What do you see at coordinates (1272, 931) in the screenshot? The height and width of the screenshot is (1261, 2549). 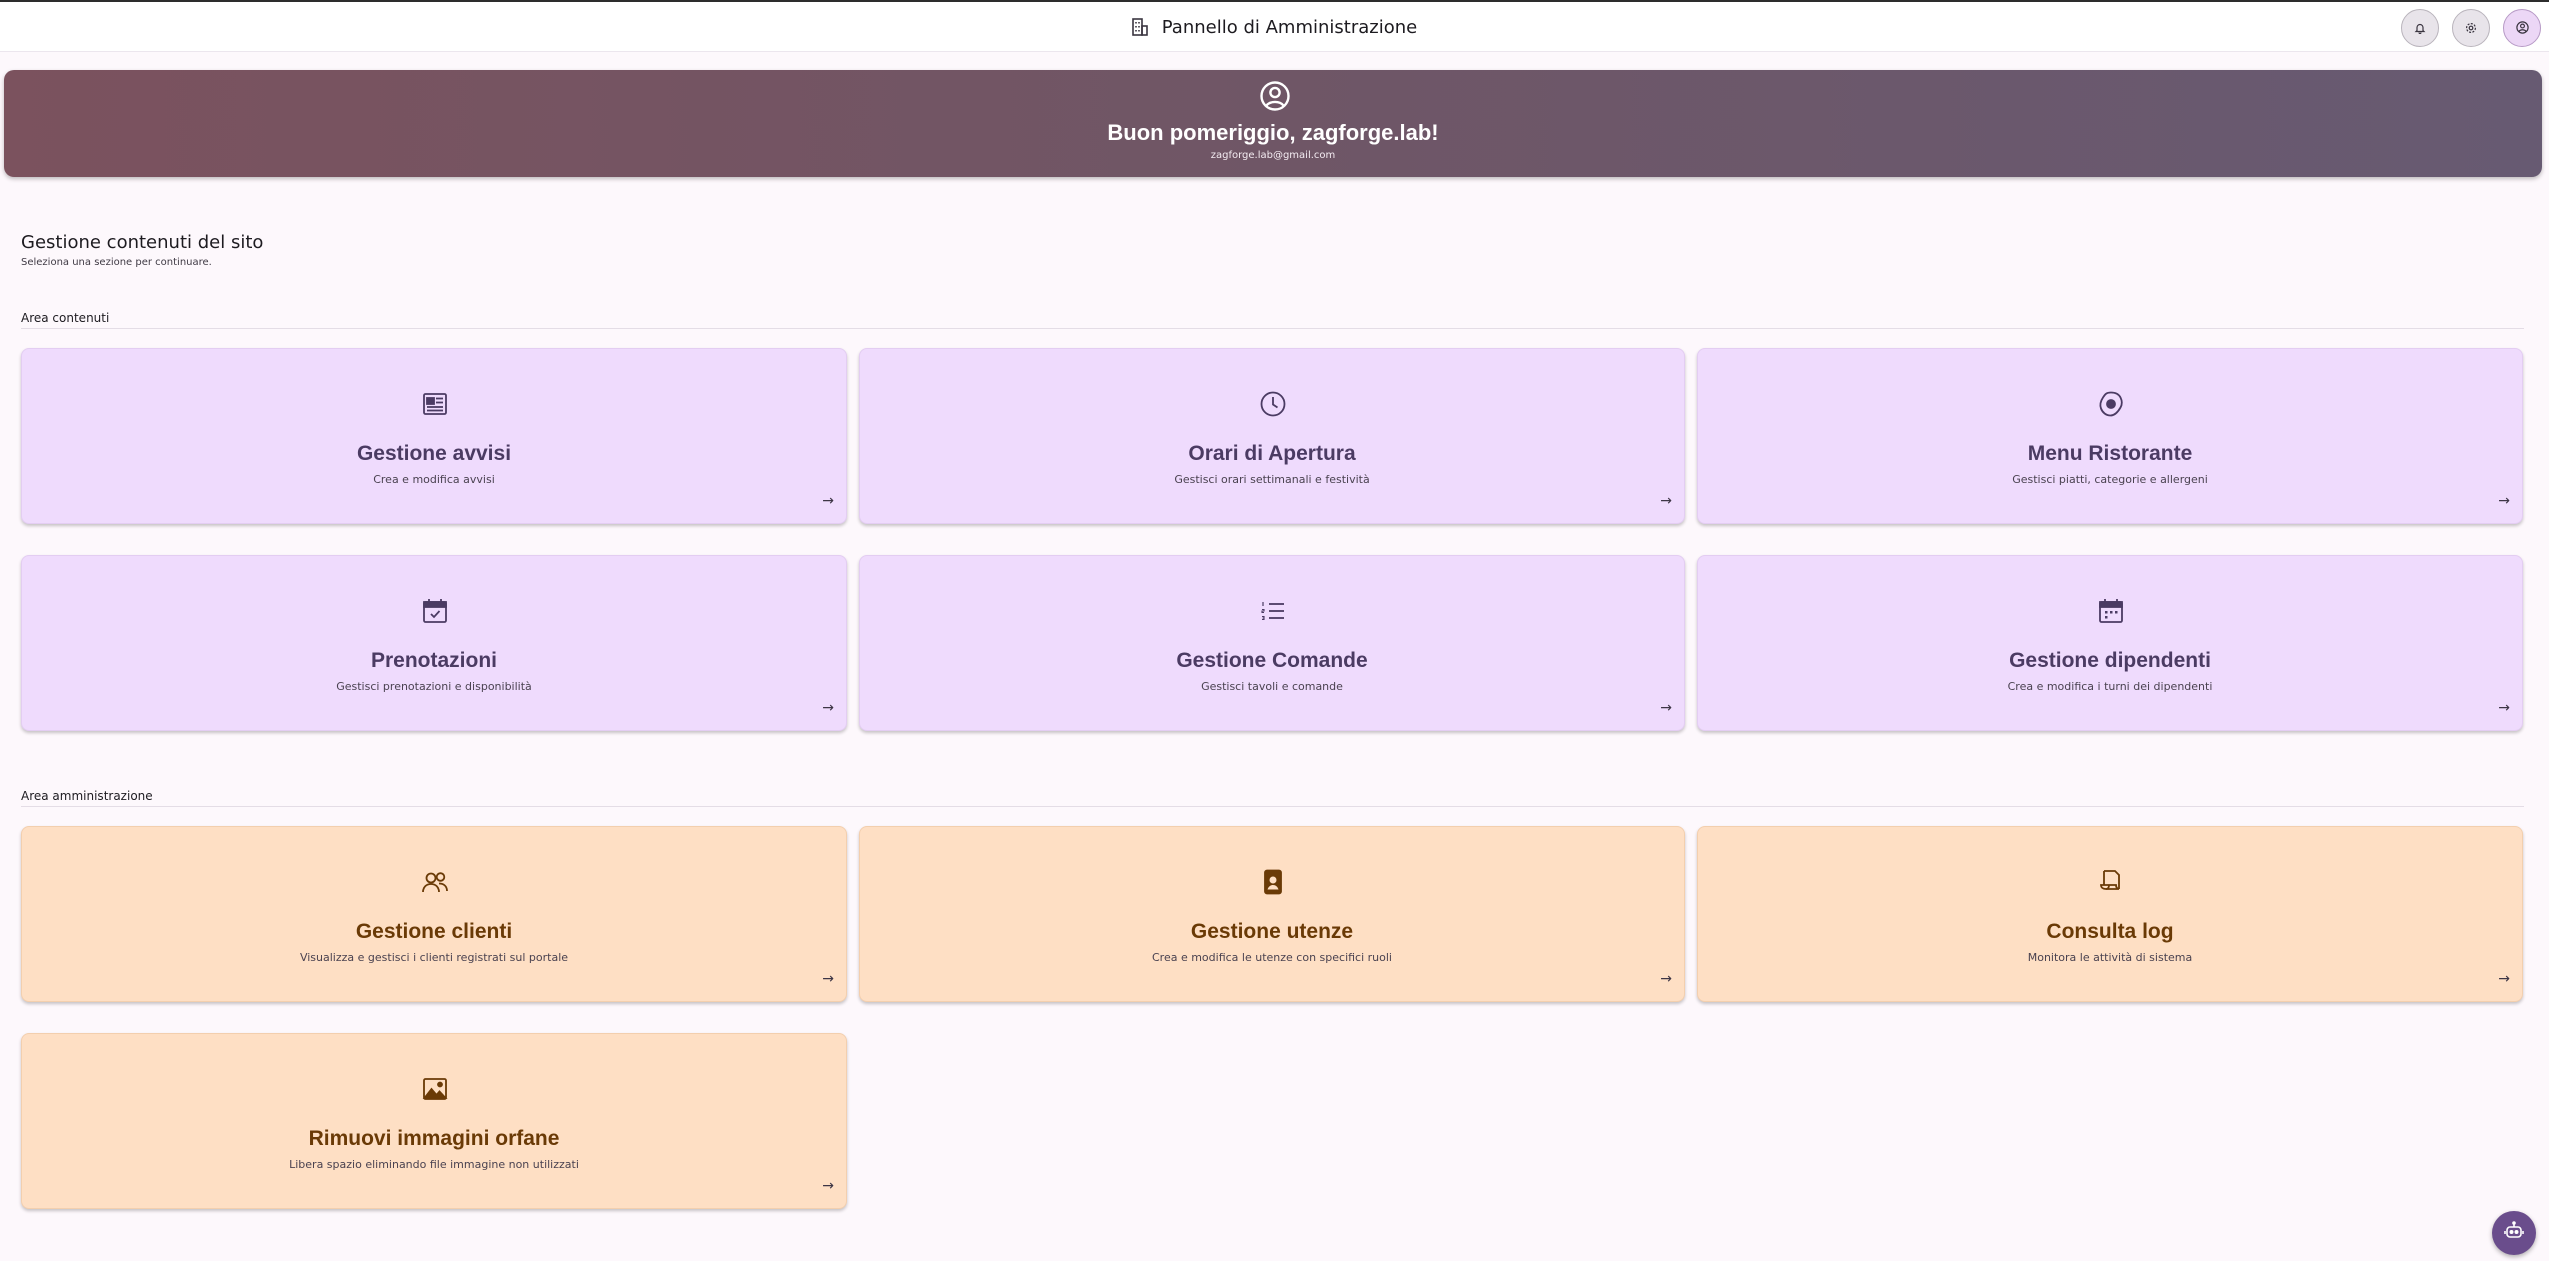 I see `card-title: Gestione utenze` at bounding box center [1272, 931].